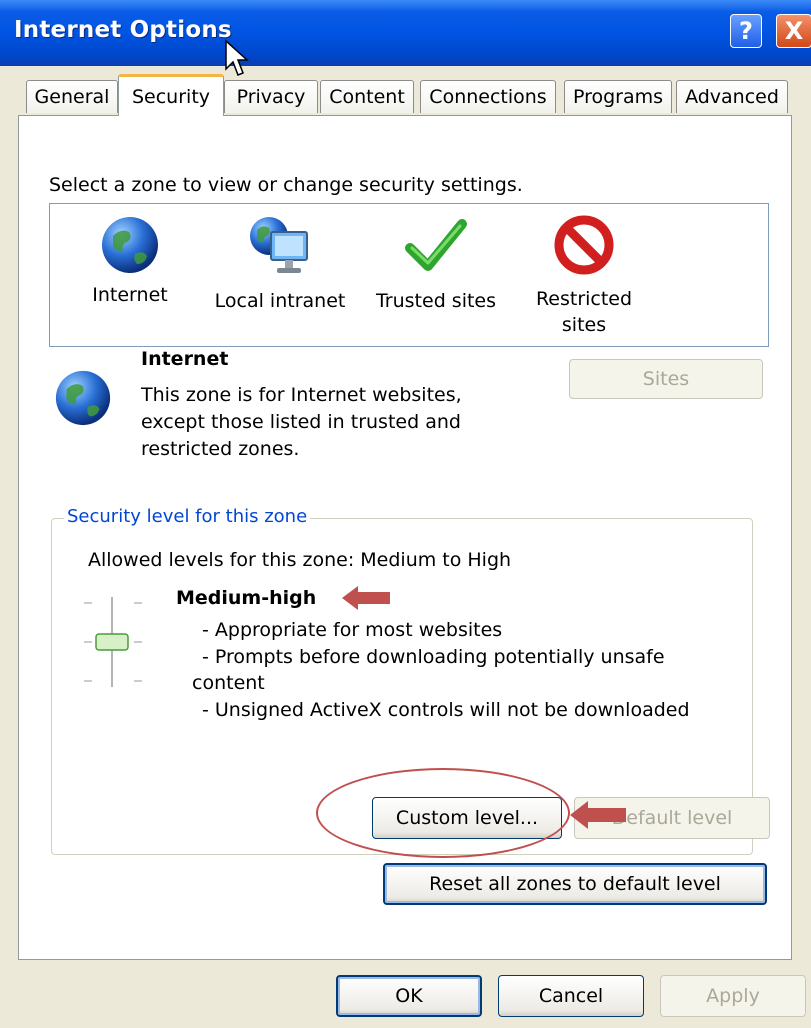  Describe the element at coordinates (367, 96) in the screenshot. I see `tab-content: Content` at that location.